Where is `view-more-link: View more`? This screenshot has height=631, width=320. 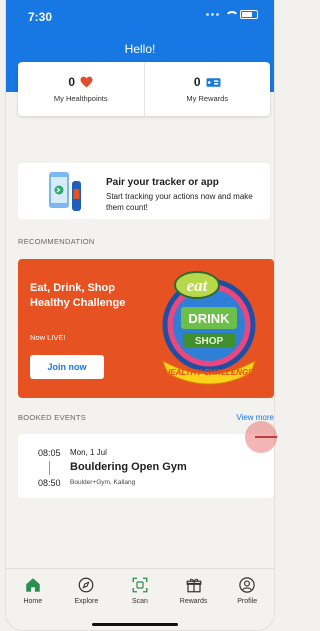
view-more-link: View more is located at coordinates (255, 417).